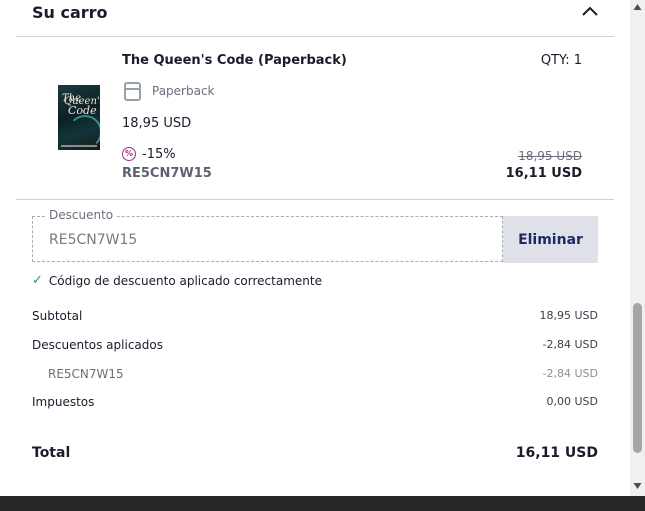 The width and height of the screenshot is (645, 511). What do you see at coordinates (132, 91) in the screenshot?
I see `book-icon` at bounding box center [132, 91].